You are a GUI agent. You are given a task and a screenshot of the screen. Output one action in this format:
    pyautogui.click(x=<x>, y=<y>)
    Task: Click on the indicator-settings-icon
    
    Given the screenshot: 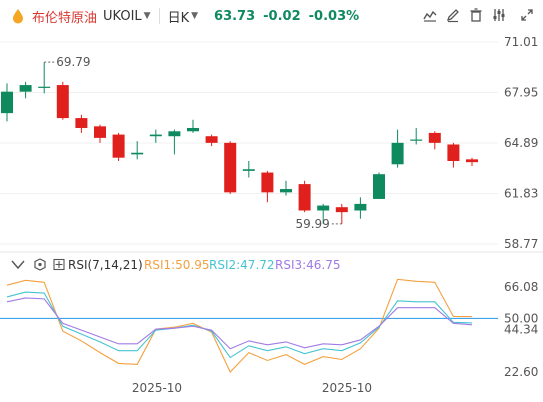 What is the action you would take?
    pyautogui.click(x=40, y=264)
    